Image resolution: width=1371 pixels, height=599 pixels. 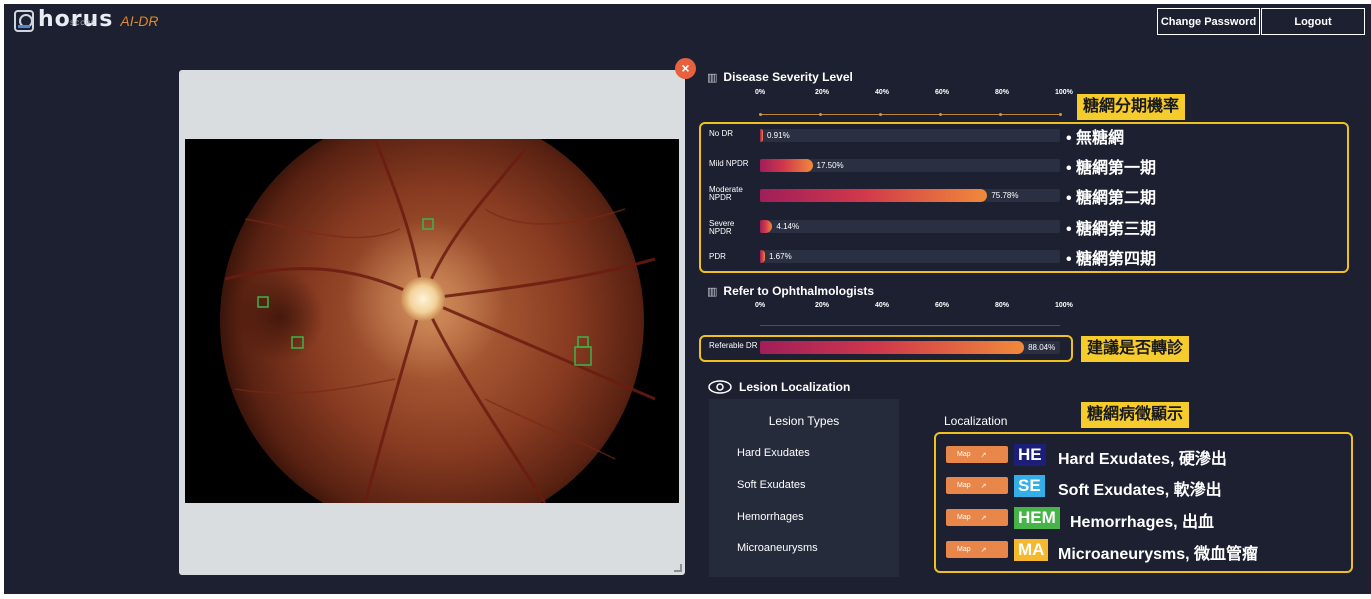 I want to click on refer-section-title: ▥ Refer to Ophthalmologists, so click(x=790, y=291).